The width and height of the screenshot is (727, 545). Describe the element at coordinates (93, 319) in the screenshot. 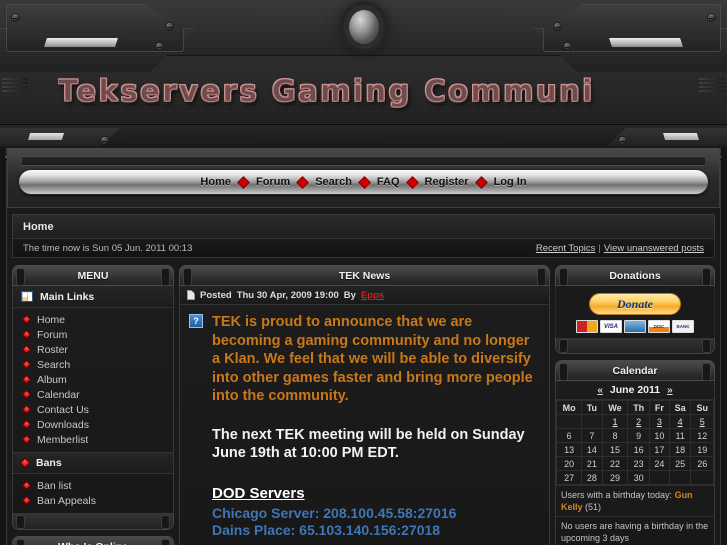

I see `sidebar-item-home: Home` at that location.